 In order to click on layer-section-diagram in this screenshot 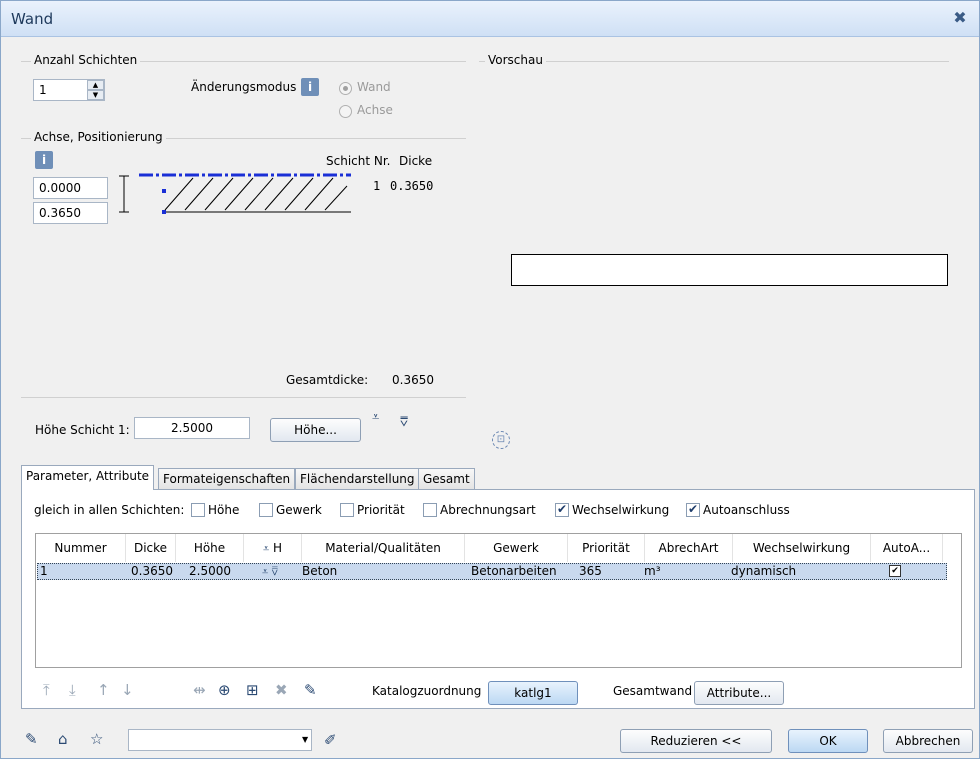, I will do `click(235, 193)`.